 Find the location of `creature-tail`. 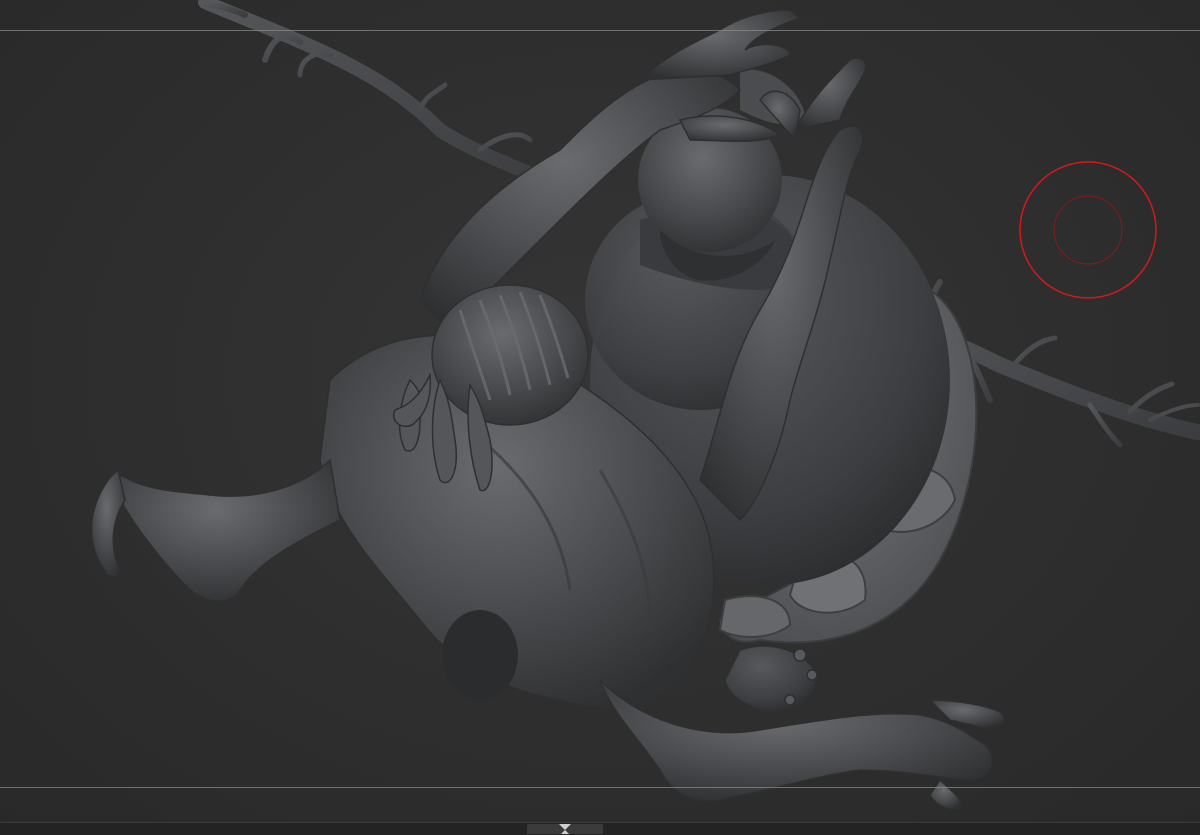

creature-tail is located at coordinates (771, 679).